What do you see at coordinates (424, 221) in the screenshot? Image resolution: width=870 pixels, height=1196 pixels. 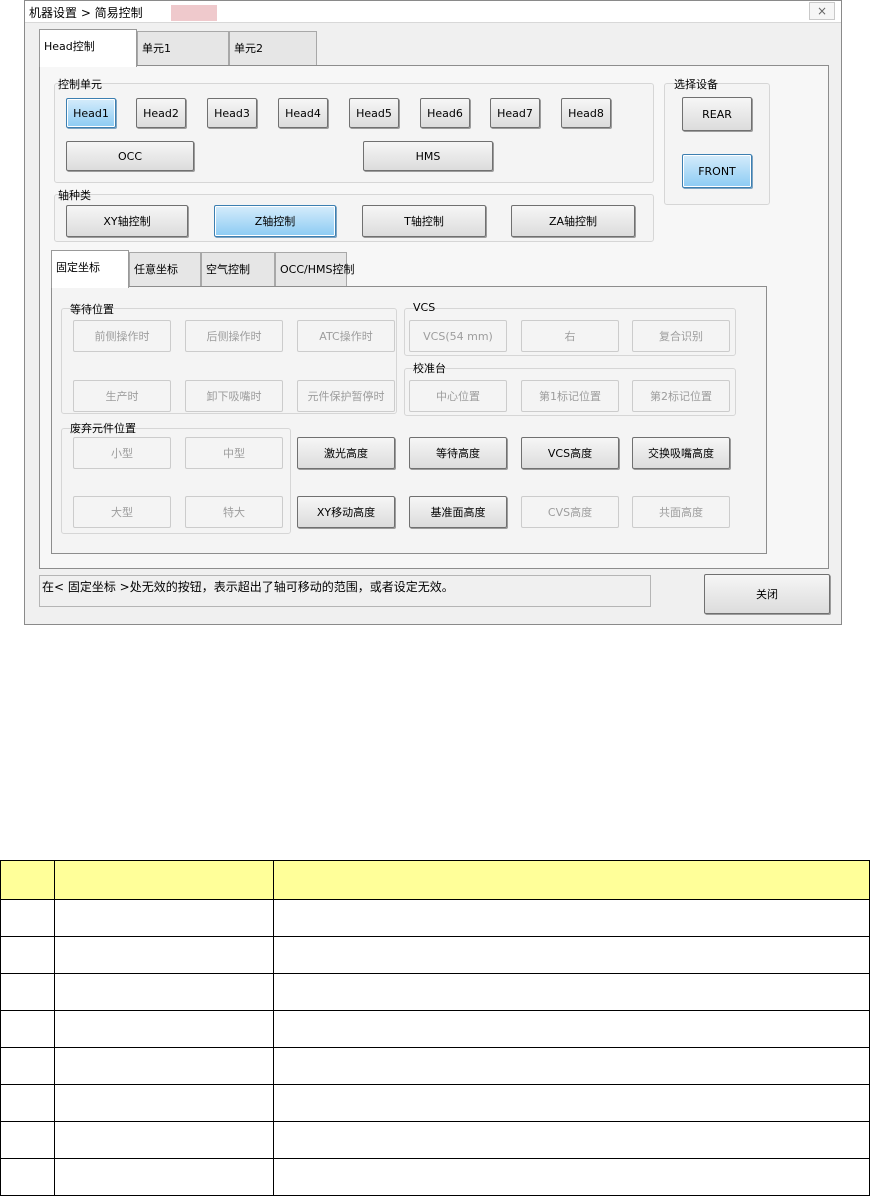 I see `t-axis-control-button: T轴控制` at bounding box center [424, 221].